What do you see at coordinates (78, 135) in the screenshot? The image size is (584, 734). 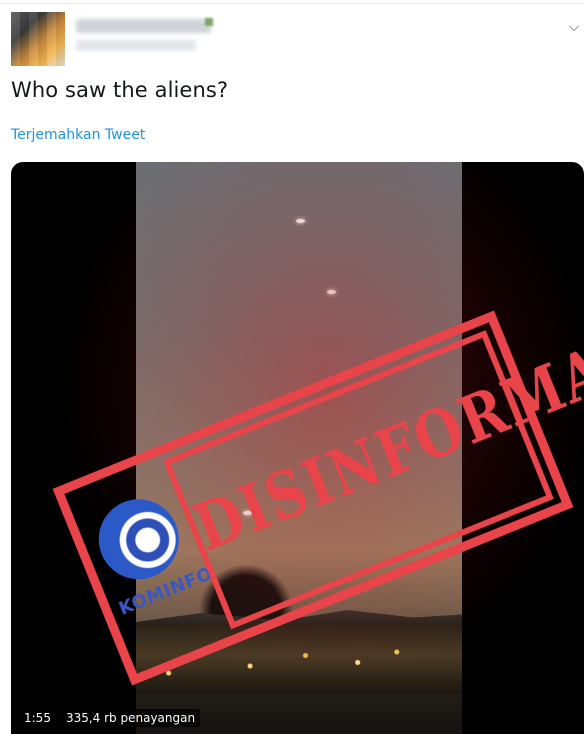 I see `translate-tweet-link: Terjemahkan Tweet` at bounding box center [78, 135].